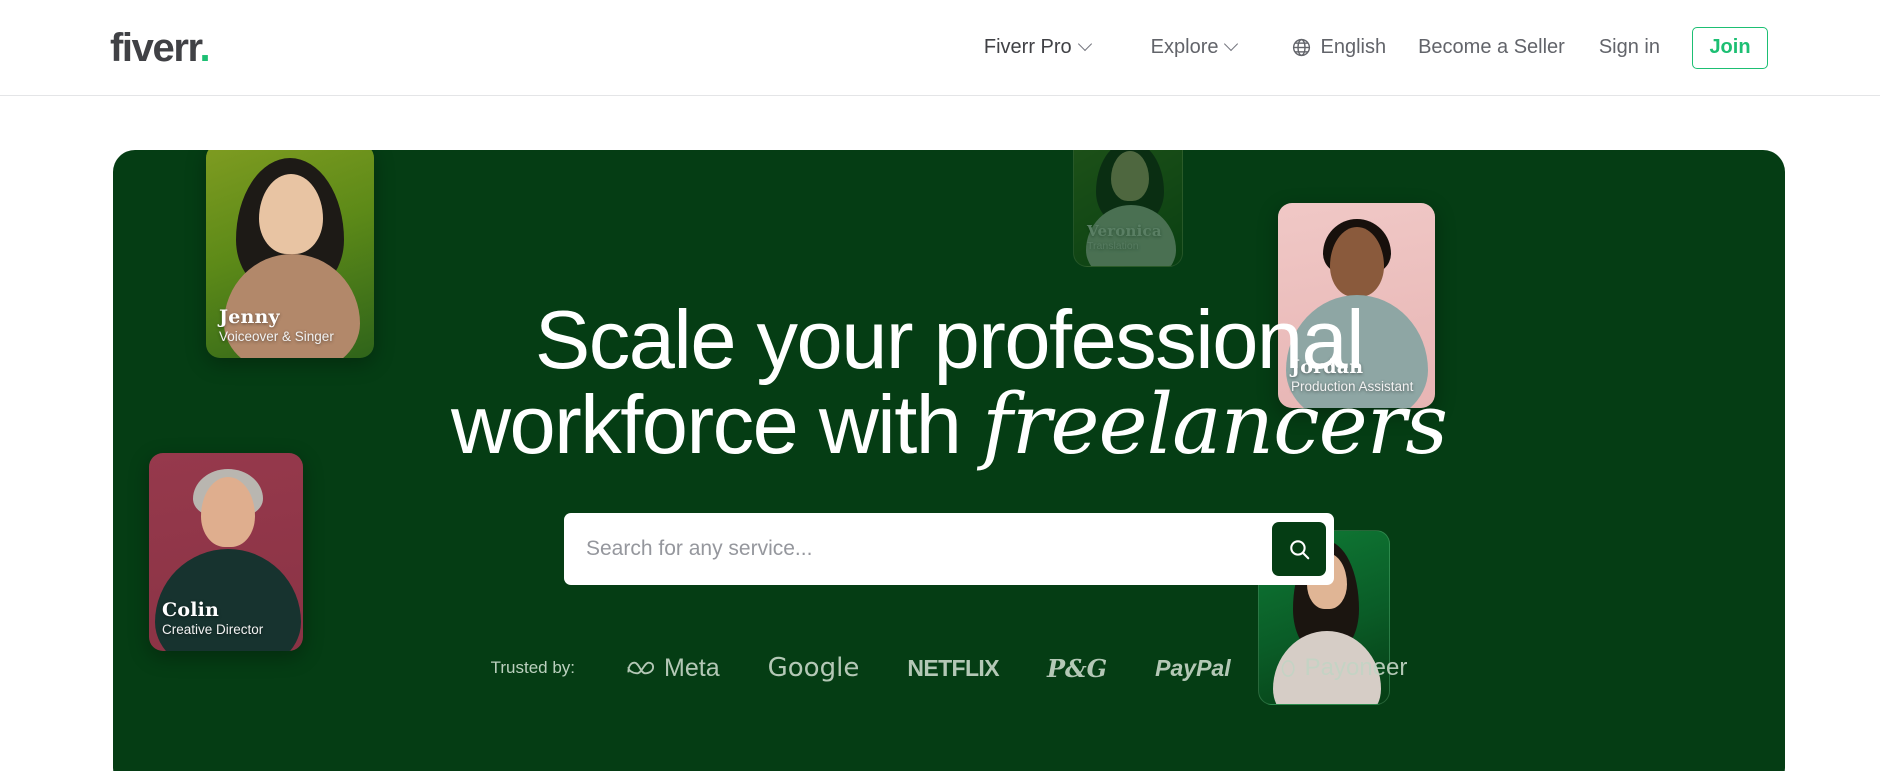  Describe the element at coordinates (533, 667) in the screenshot. I see `trusted-by-label: Trusted by:` at that location.